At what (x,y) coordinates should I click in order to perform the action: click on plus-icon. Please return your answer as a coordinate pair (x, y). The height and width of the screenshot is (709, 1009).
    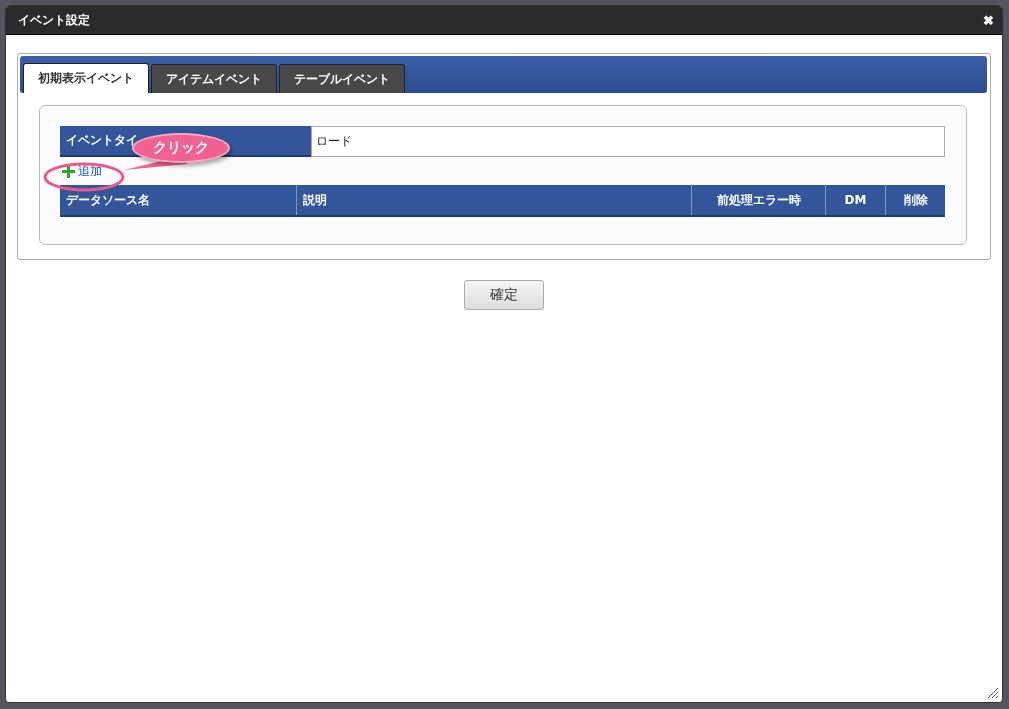
    Looking at the image, I should click on (68, 171).